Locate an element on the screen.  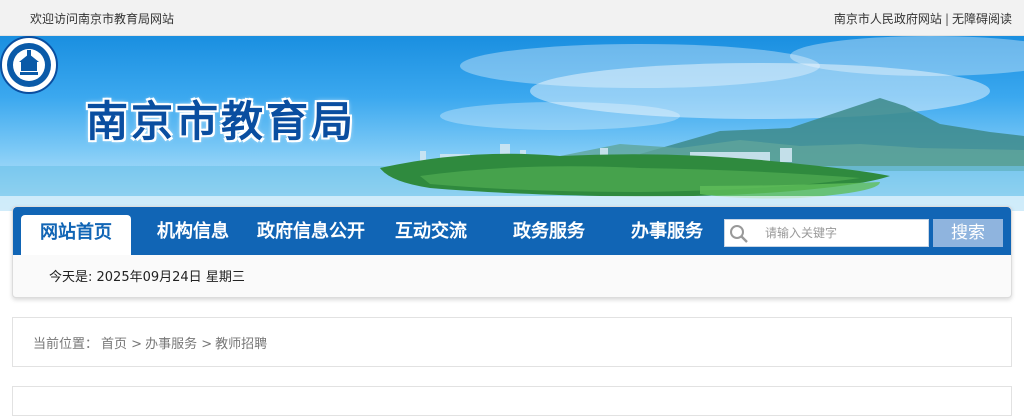
nav-organization-info: 机构信息 is located at coordinates (193, 231).